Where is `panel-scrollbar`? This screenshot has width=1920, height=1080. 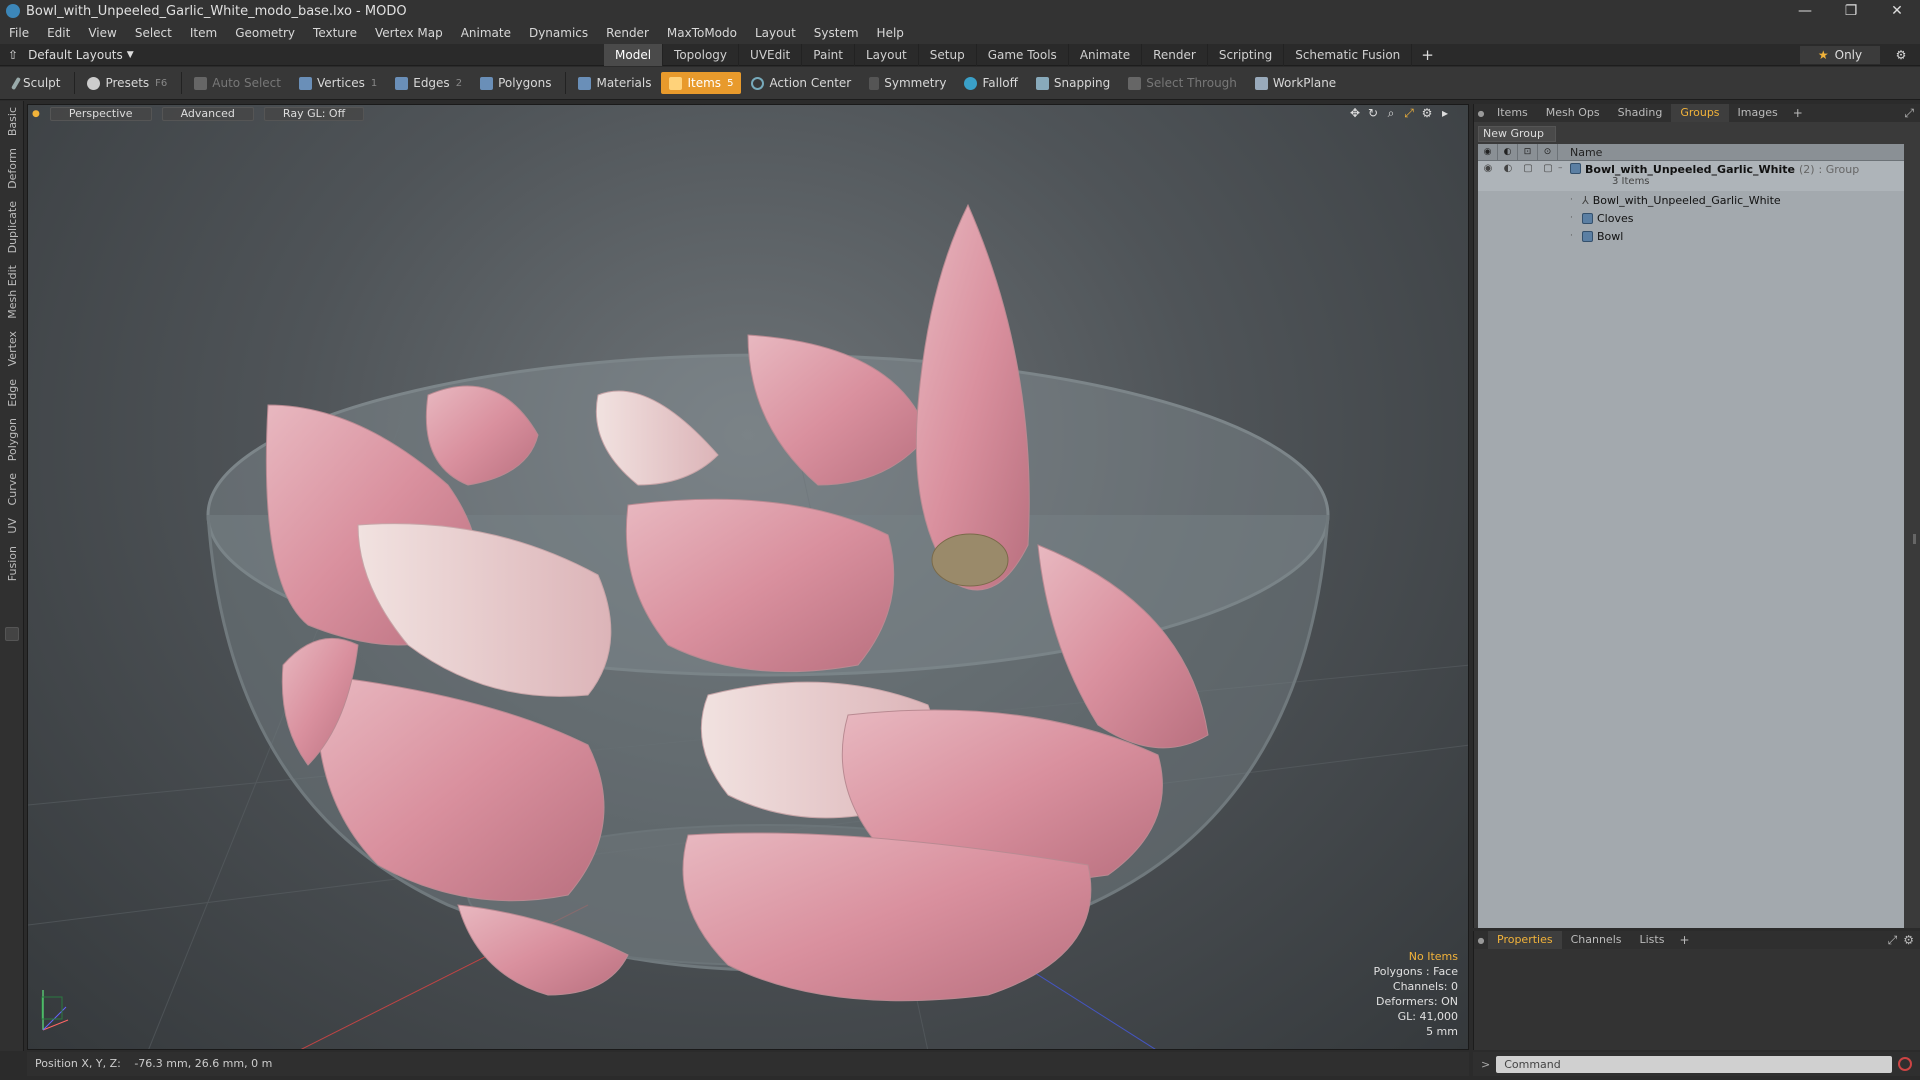 panel-scrollbar is located at coordinates (1914, 539).